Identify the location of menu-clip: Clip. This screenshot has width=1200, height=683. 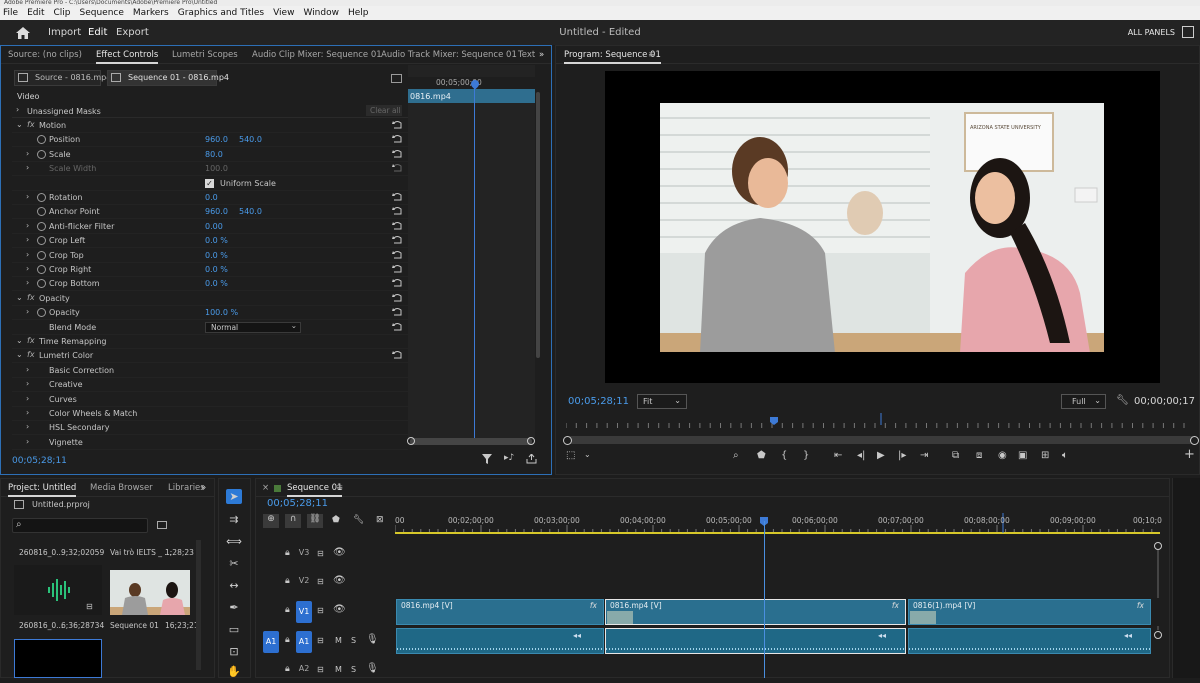
(62, 13).